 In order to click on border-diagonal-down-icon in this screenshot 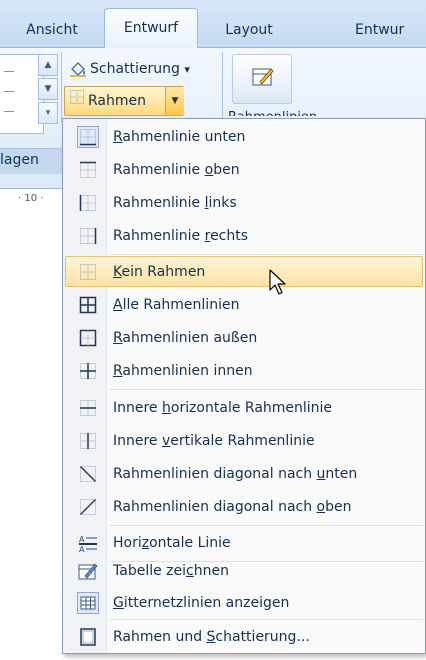, I will do `click(88, 474)`.